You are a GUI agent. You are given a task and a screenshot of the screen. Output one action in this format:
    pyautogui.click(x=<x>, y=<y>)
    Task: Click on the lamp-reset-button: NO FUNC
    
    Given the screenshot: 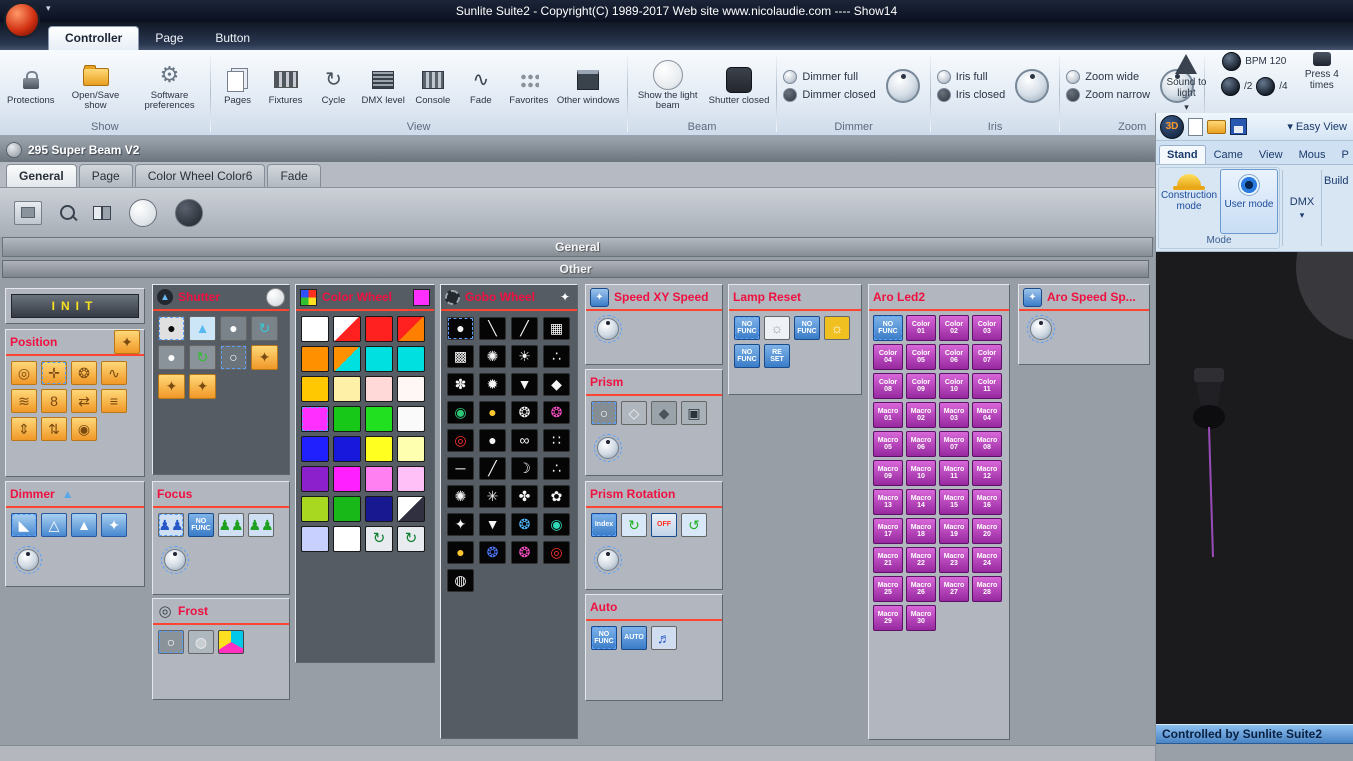 What is the action you would take?
    pyautogui.click(x=747, y=356)
    